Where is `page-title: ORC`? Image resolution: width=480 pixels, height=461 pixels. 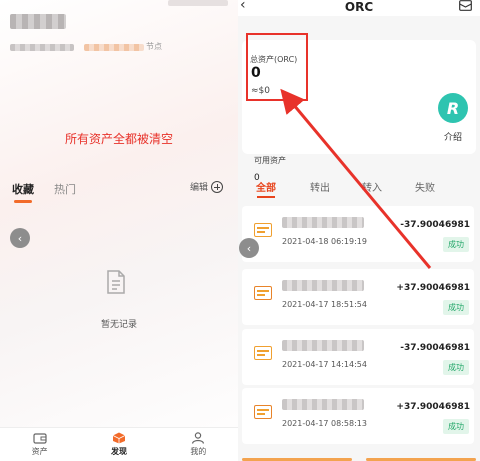 page-title: ORC is located at coordinates (359, 7).